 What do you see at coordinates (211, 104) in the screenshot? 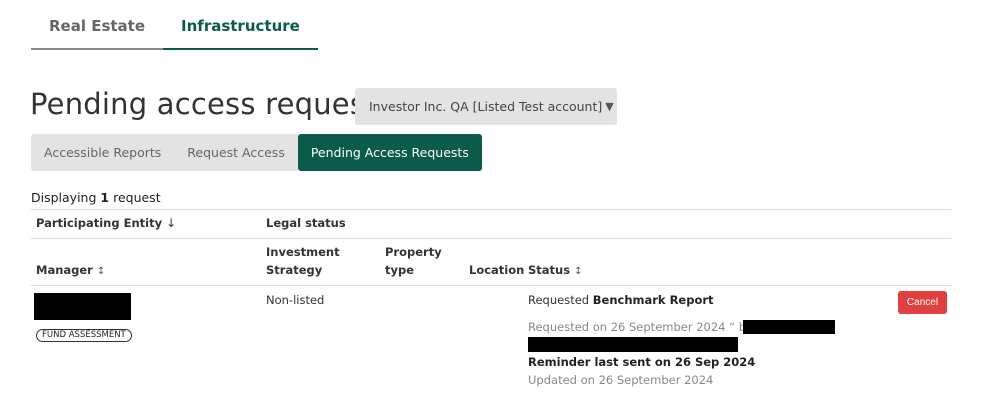
I see `page-title: Pending access requests` at bounding box center [211, 104].